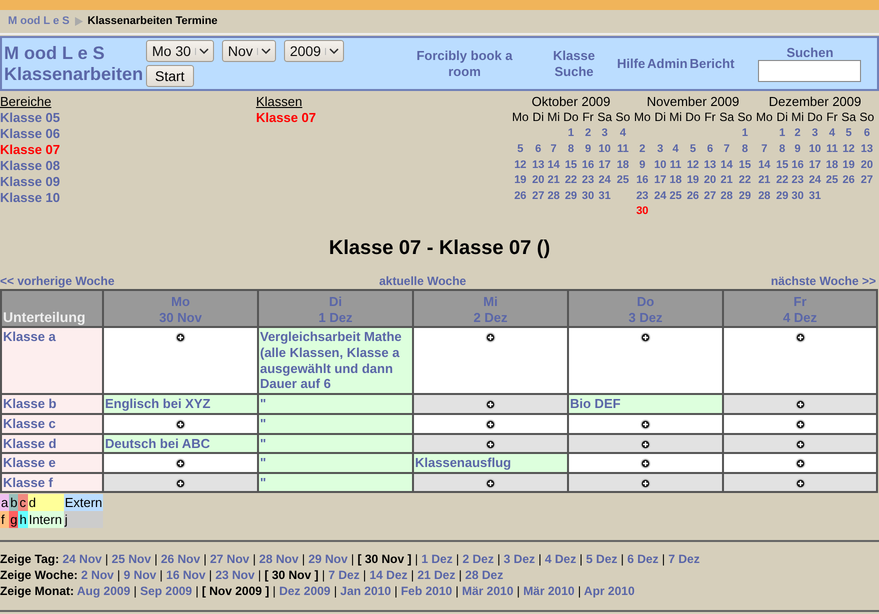 This screenshot has height=614, width=879. What do you see at coordinates (710, 164) in the screenshot?
I see `calendar-day: 13` at bounding box center [710, 164].